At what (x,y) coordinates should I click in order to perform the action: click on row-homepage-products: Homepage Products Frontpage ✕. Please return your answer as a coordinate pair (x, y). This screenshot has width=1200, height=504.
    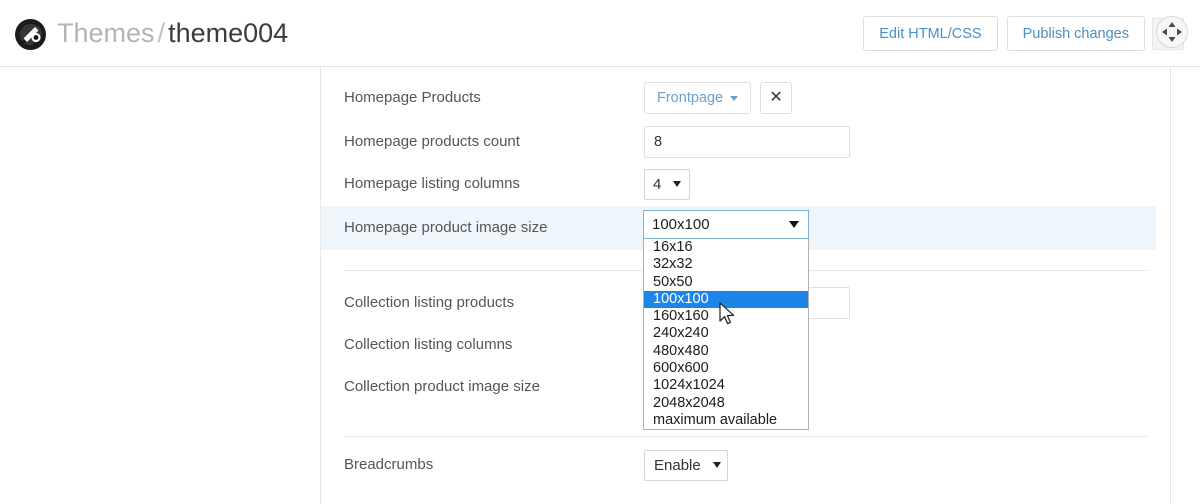
    Looking at the image, I should click on (745, 98).